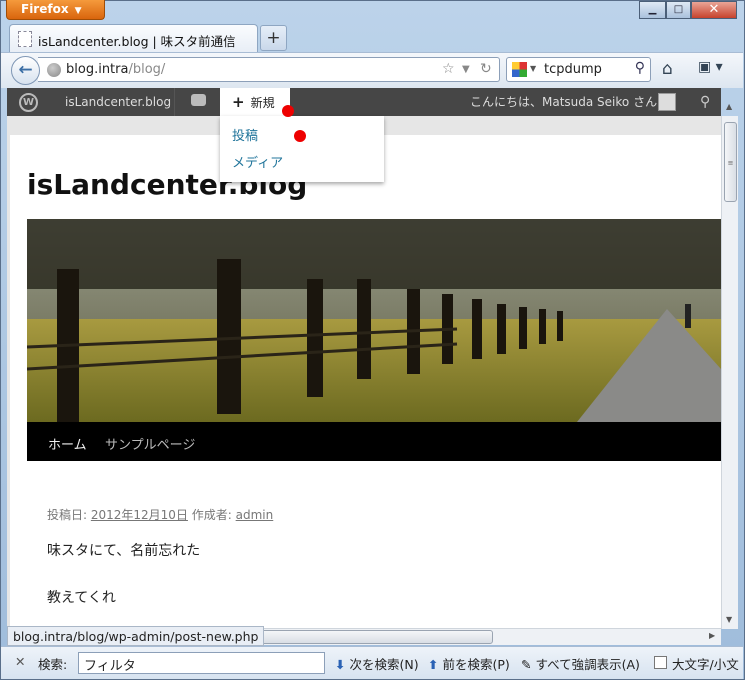  I want to click on tab-title: isLandcenter.blog | 味スタ前通信, so click(137, 41).